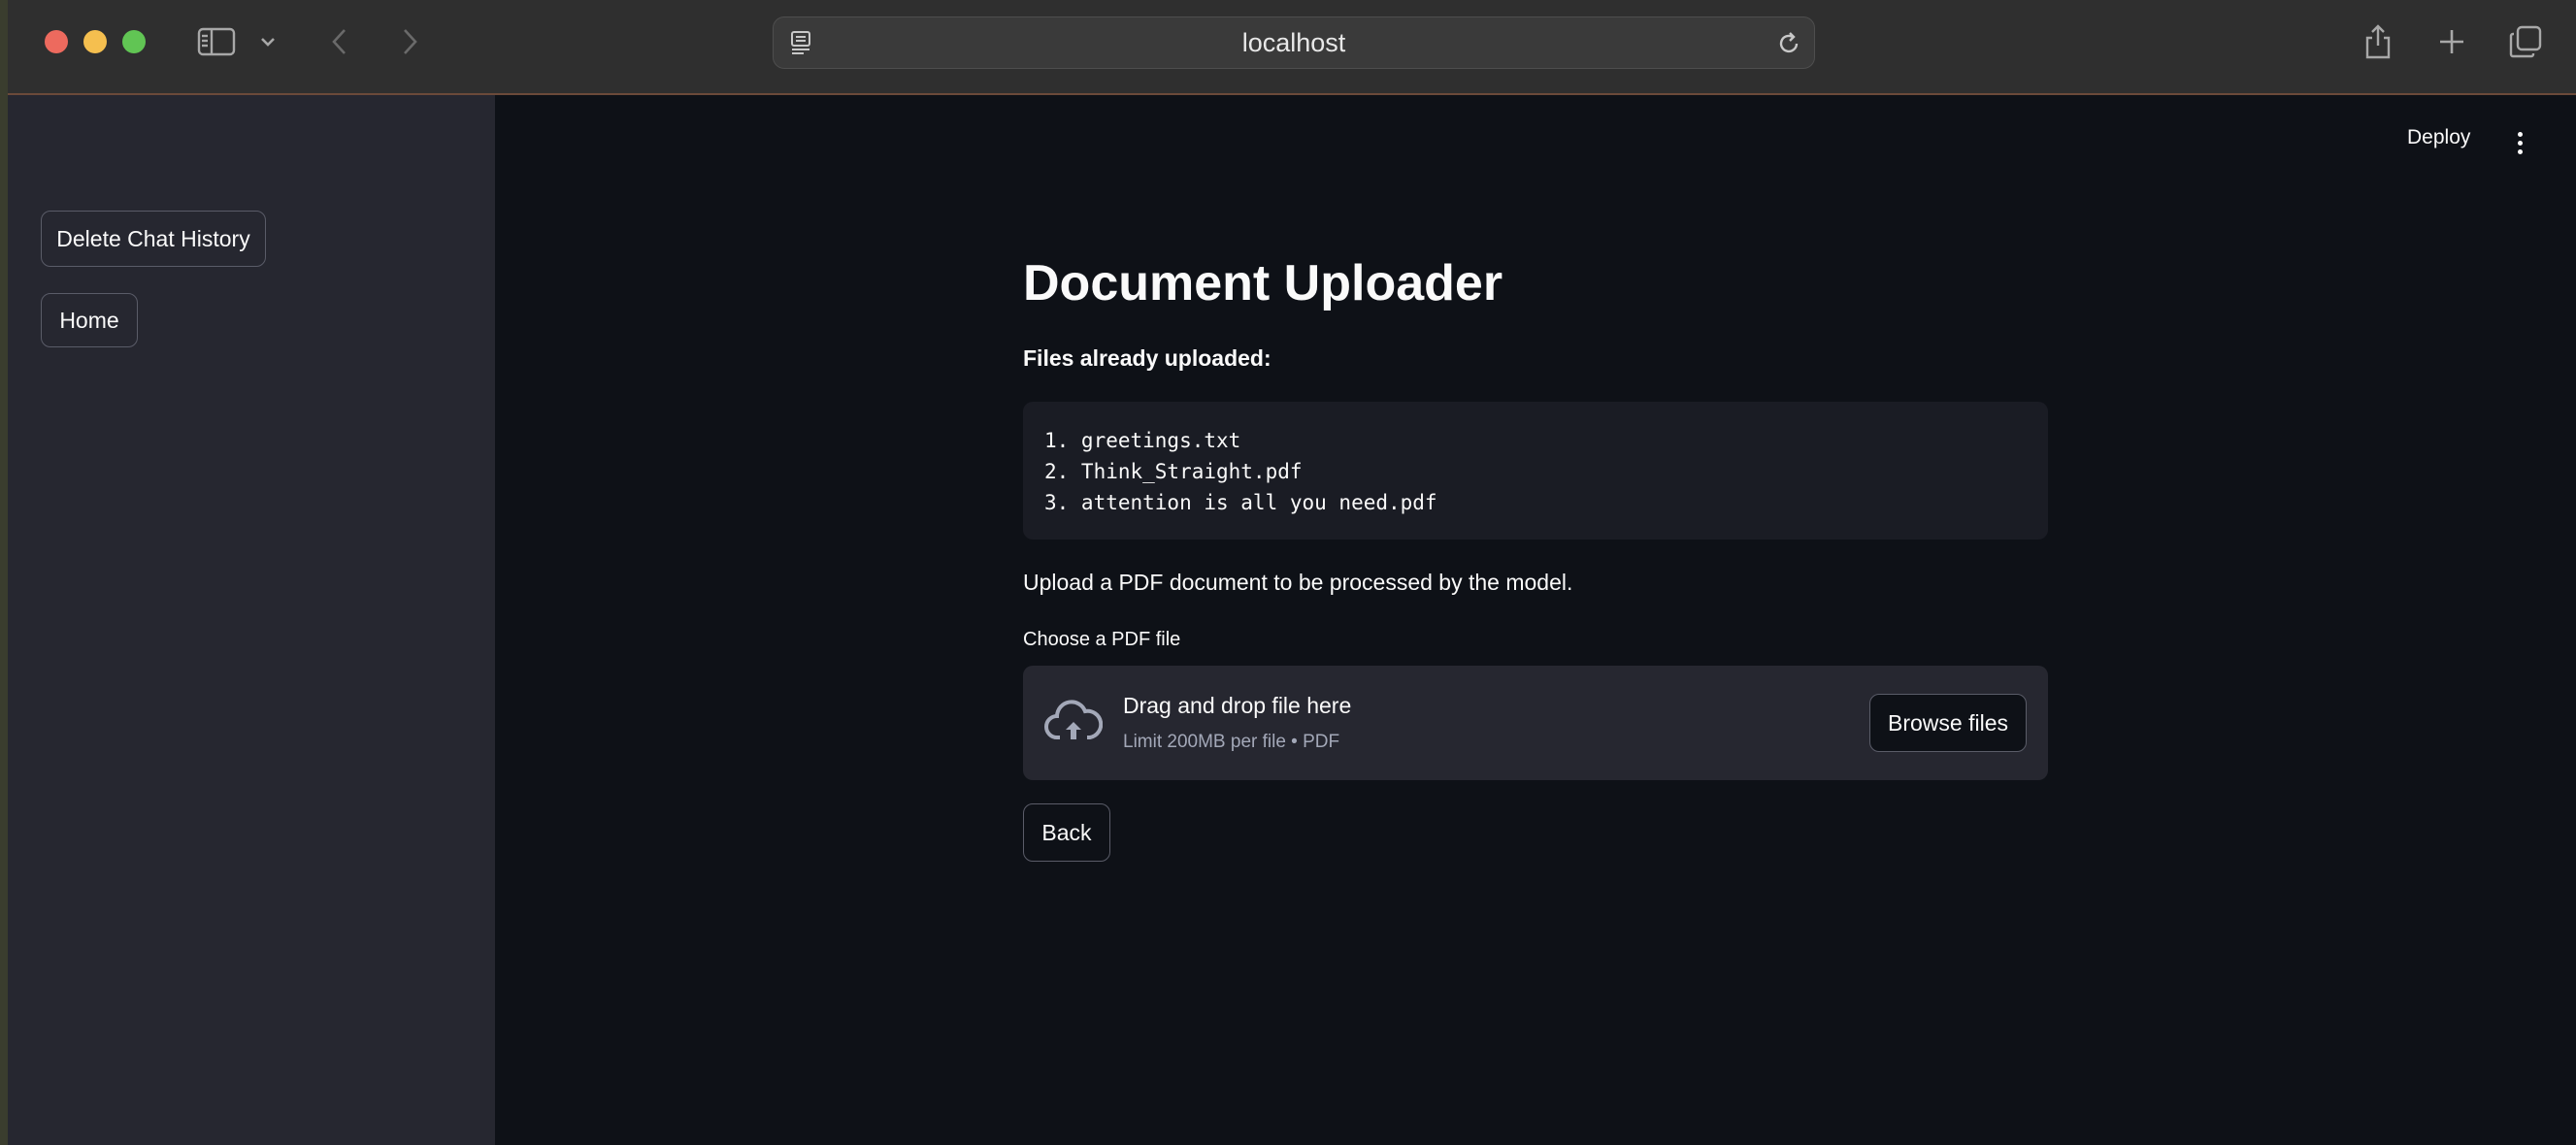 The width and height of the screenshot is (2576, 1145). Describe the element at coordinates (216, 41) in the screenshot. I see `sidebar-icon` at that location.